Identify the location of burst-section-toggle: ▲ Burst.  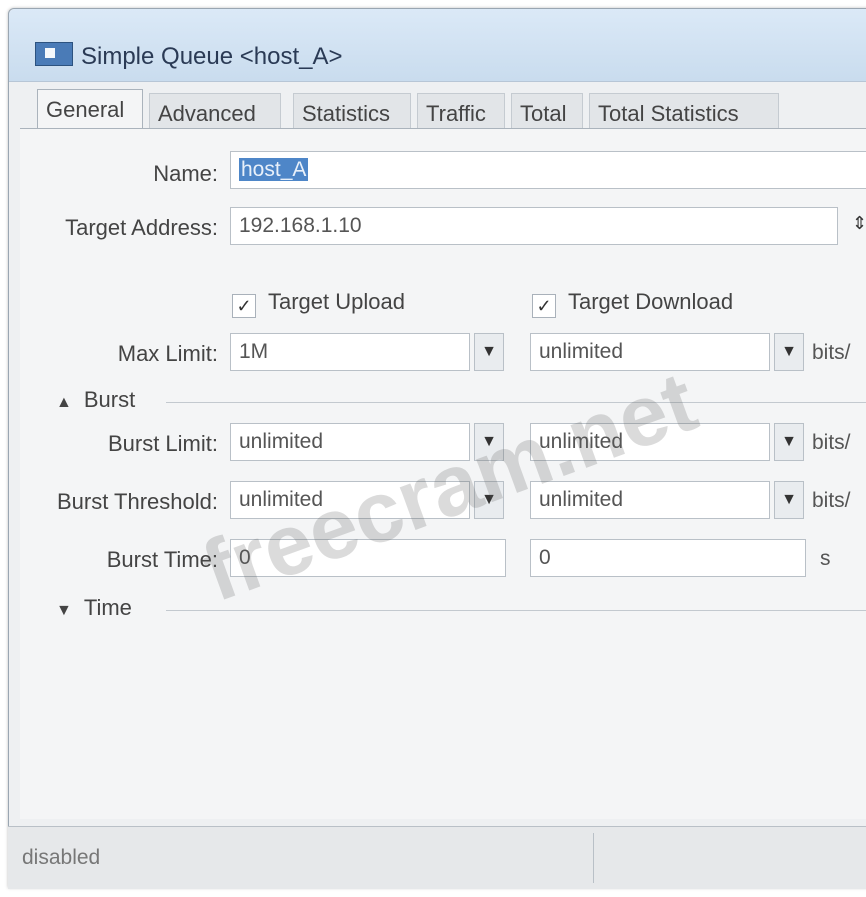
(461, 400).